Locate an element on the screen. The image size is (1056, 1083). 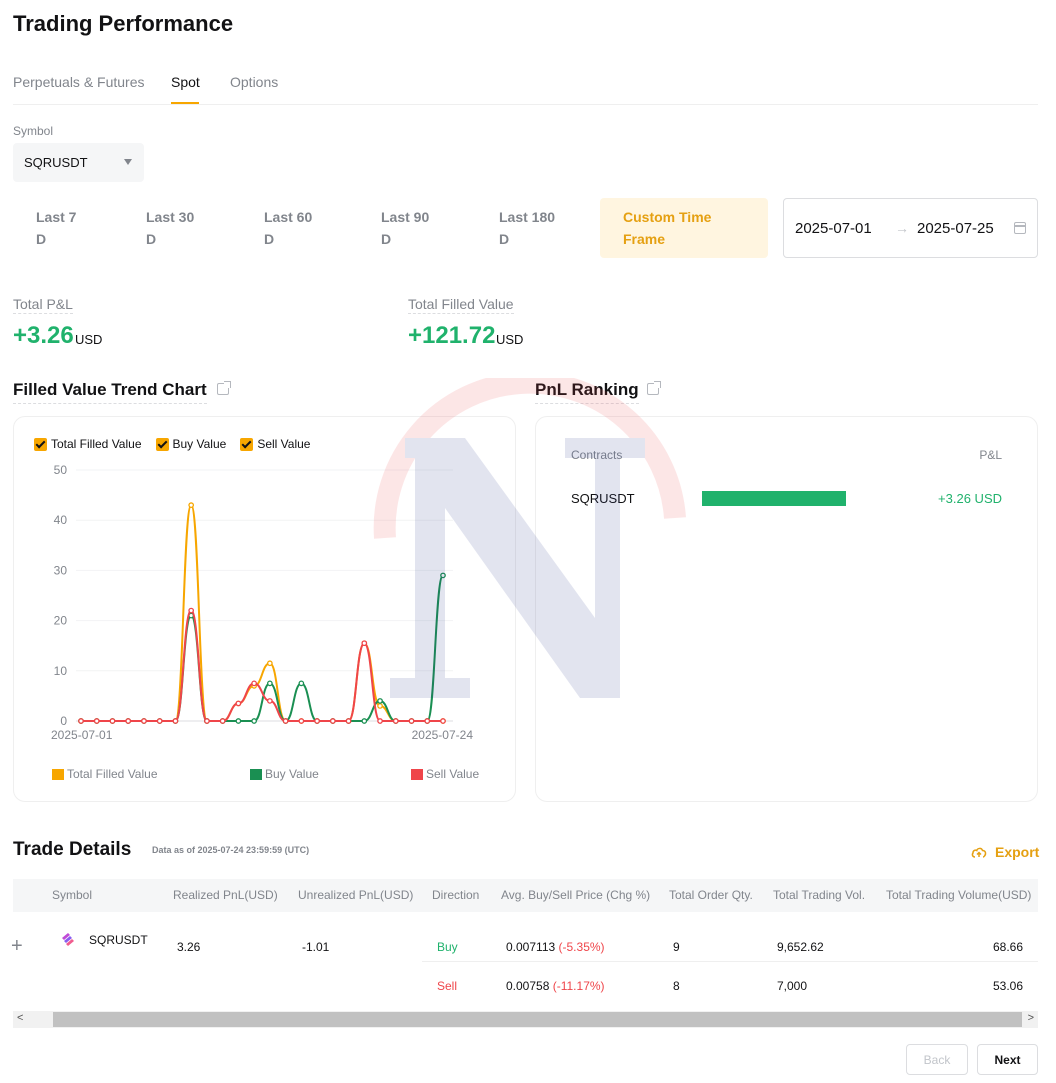
legend-item-total-filled: Total Filled Value is located at coordinates (105, 774).